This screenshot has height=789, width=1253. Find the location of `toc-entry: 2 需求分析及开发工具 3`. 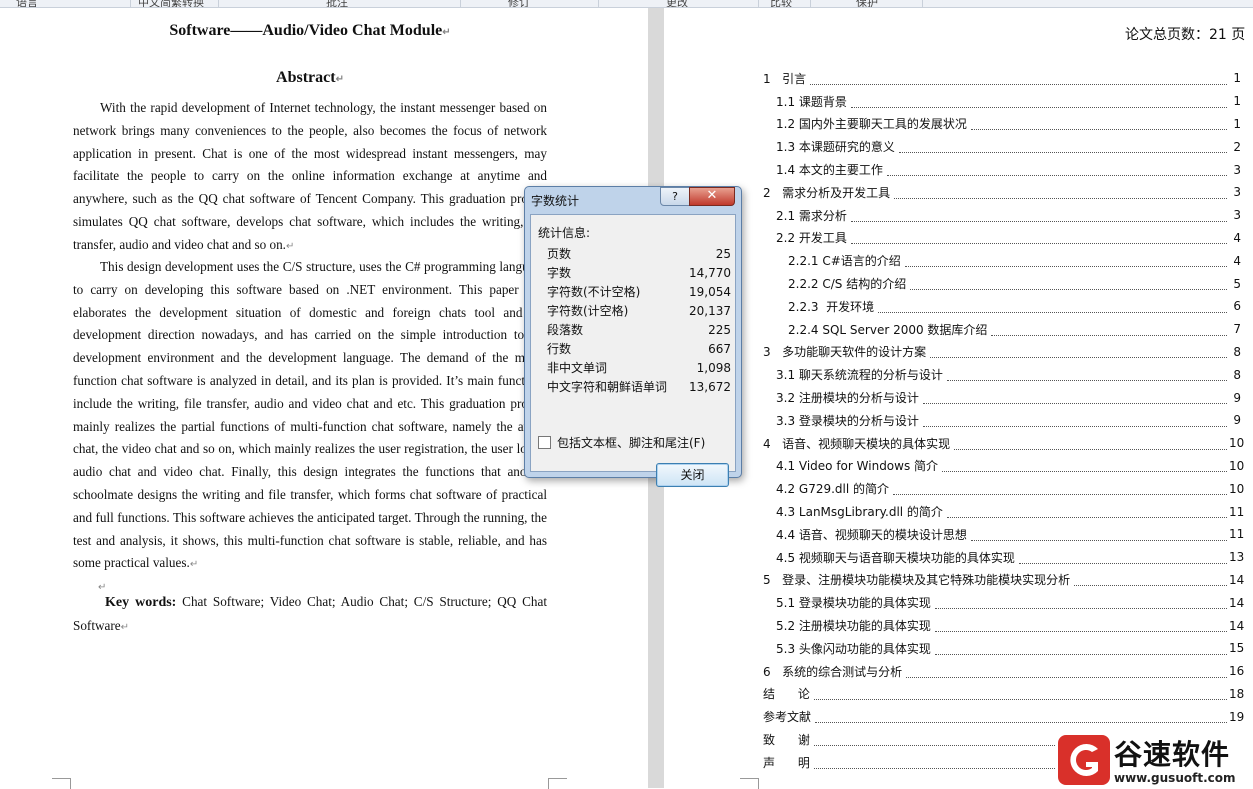

toc-entry: 2 需求分析及开发工具 3 is located at coordinates (1002, 192).